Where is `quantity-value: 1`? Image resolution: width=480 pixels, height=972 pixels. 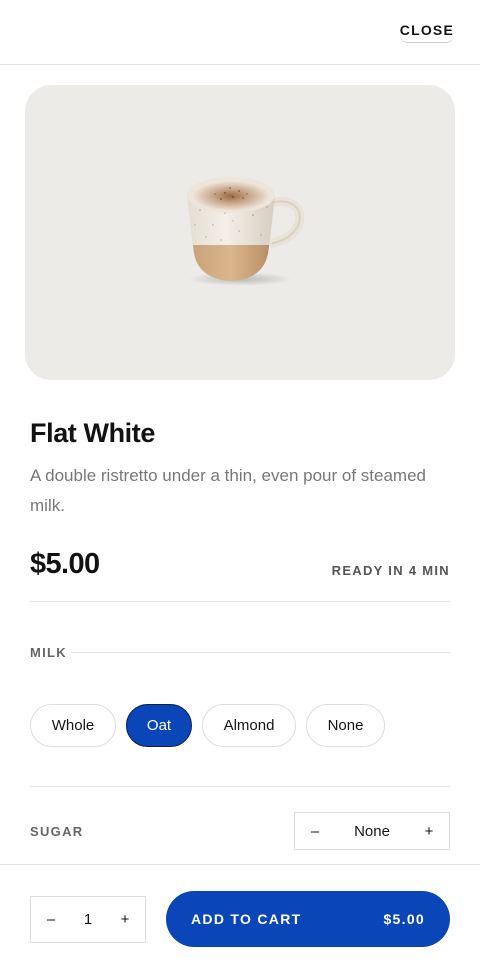
quantity-value: 1 is located at coordinates (88, 919).